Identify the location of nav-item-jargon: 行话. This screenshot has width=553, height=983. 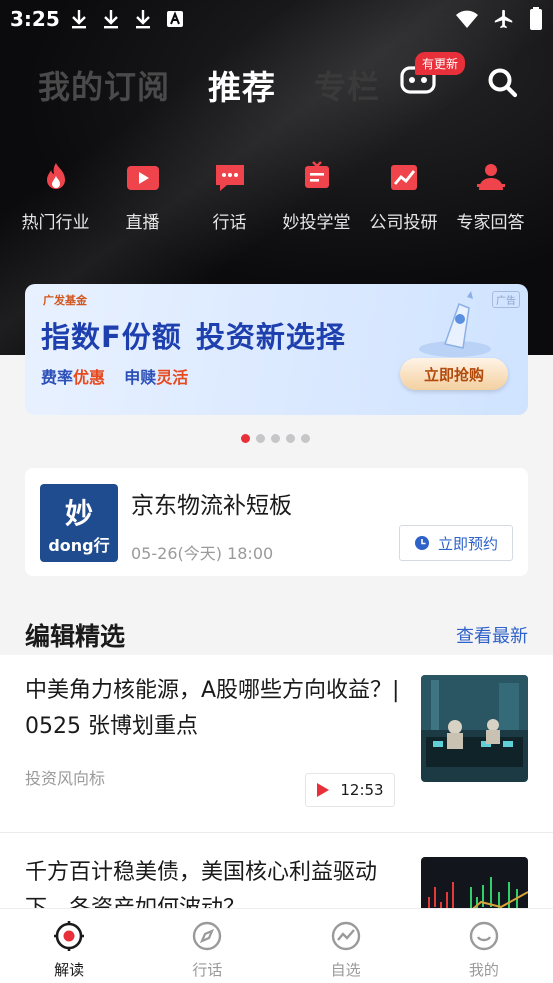
(207, 946).